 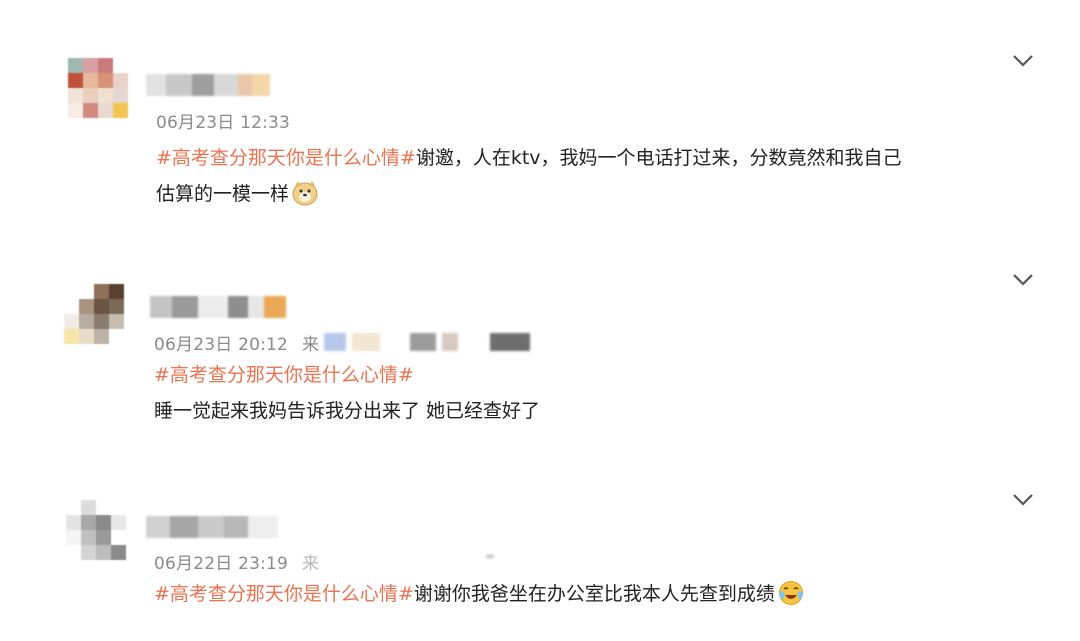 I want to click on comment-content: #高考查分那天你是什么心情#谢谢你我爸坐在办公室比我本人先查到成绩, so click(x=479, y=594).